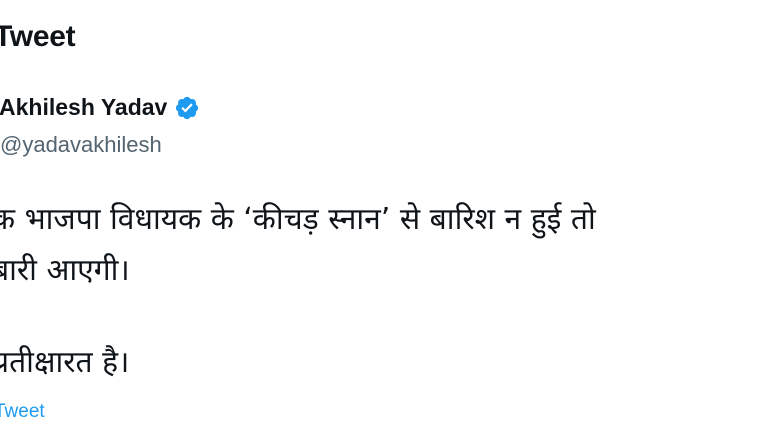 This screenshot has height=432, width=768. Describe the element at coordinates (83, 107) in the screenshot. I see `author-name: Akhilesh Yadav` at that location.